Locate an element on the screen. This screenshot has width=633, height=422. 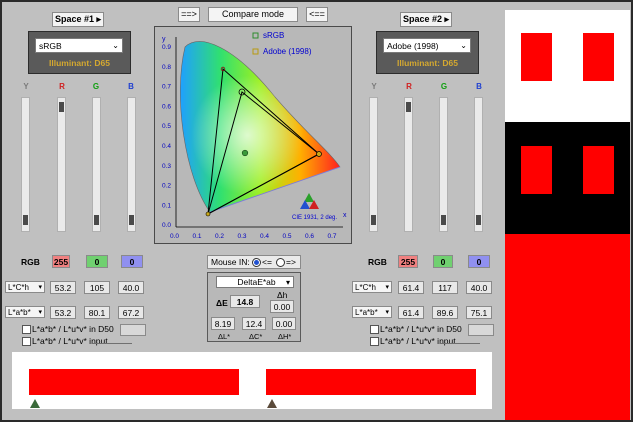
space2-slider-g is located at coordinates (443, 164).